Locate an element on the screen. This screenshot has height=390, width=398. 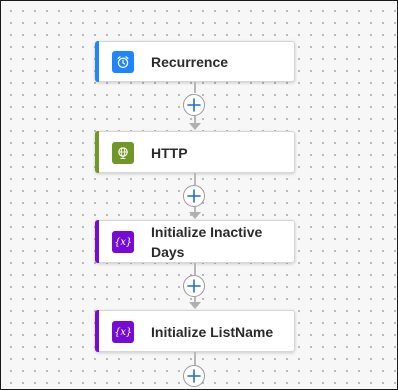
step-card-initialize-inactive-days: {x} Initialize Inactive Days is located at coordinates (195, 241).